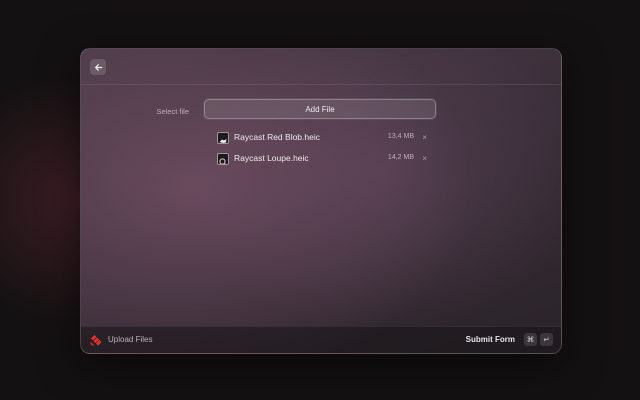  What do you see at coordinates (223, 138) in the screenshot?
I see `blob-thumbnail-icon` at bounding box center [223, 138].